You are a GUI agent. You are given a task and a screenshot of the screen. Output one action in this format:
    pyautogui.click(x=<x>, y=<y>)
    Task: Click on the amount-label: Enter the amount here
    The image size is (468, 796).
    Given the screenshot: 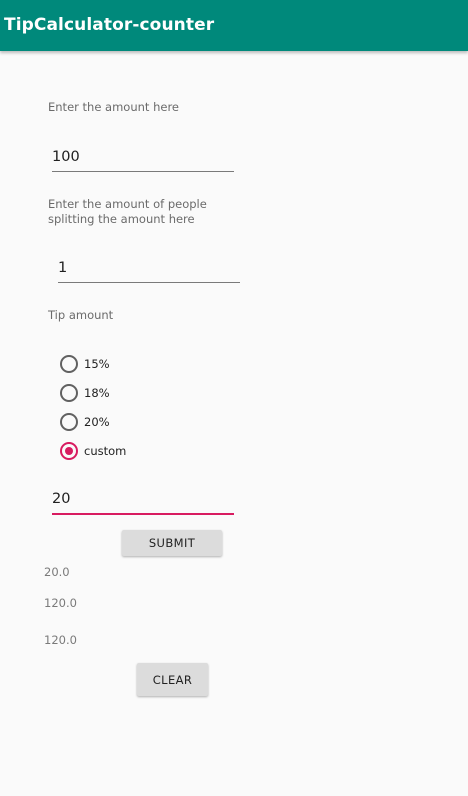 What is the action you would take?
    pyautogui.click(x=113, y=107)
    